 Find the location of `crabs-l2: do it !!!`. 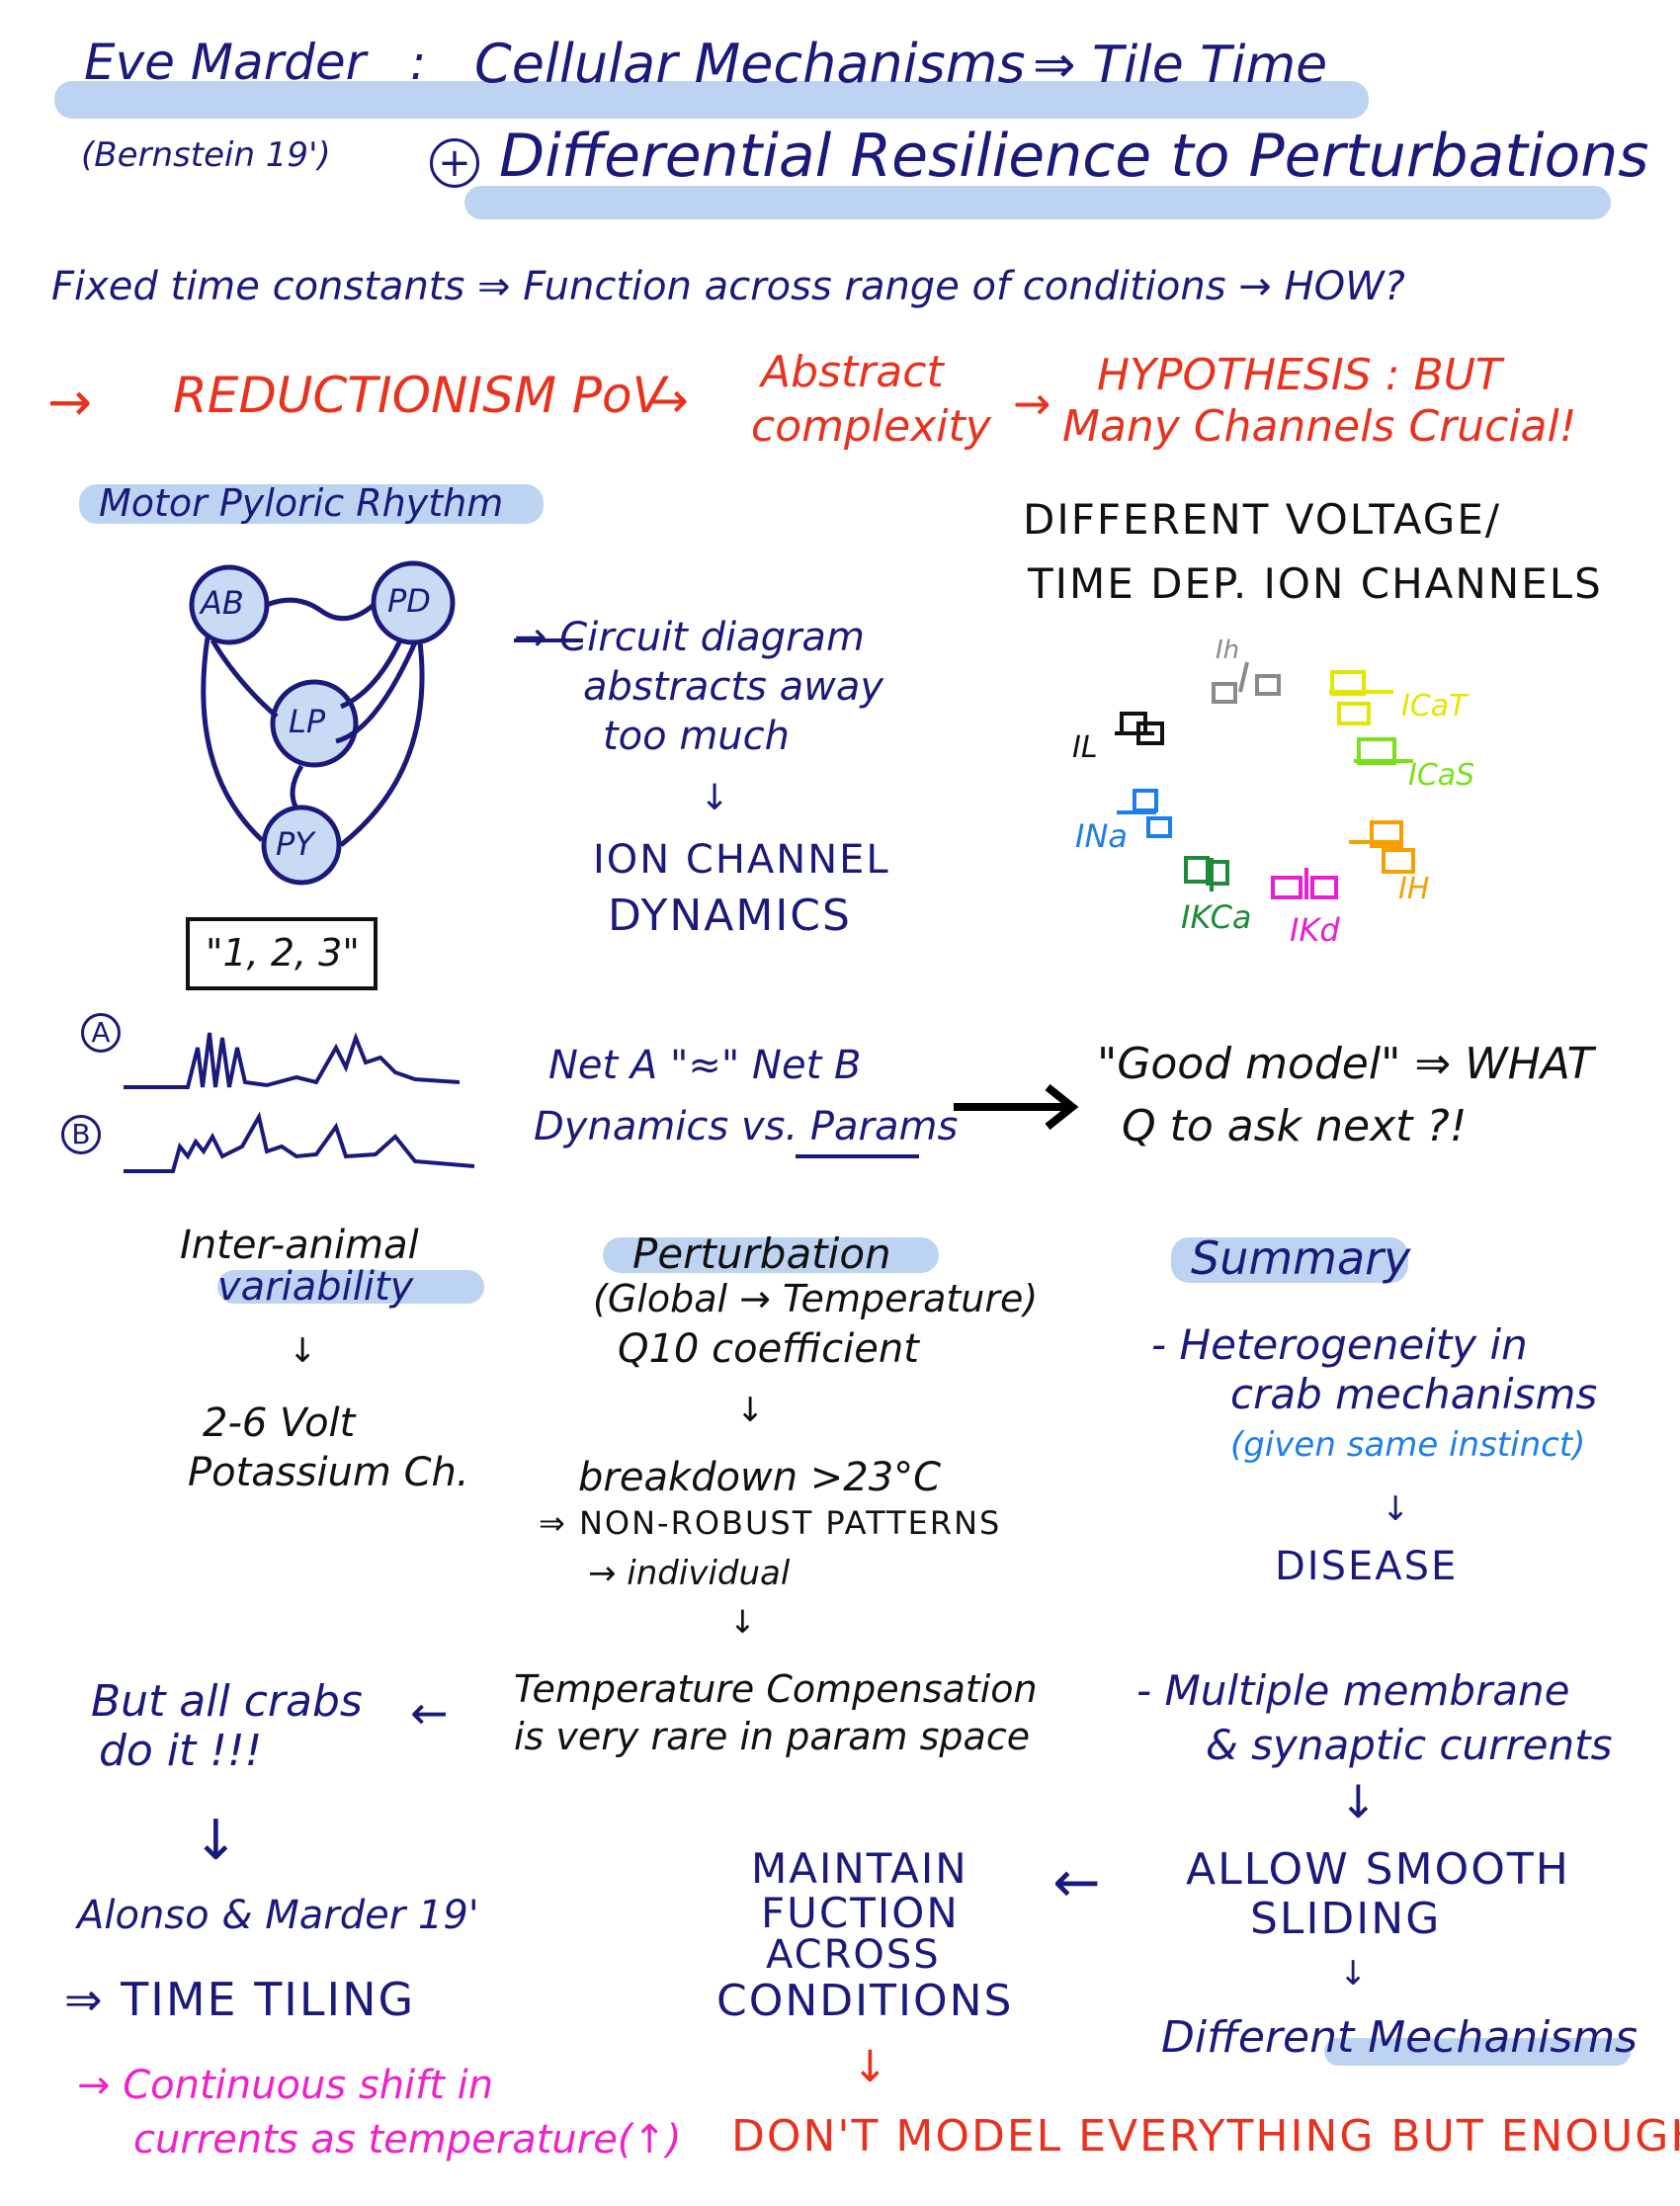

crabs-l2: do it !!! is located at coordinates (181, 1751).